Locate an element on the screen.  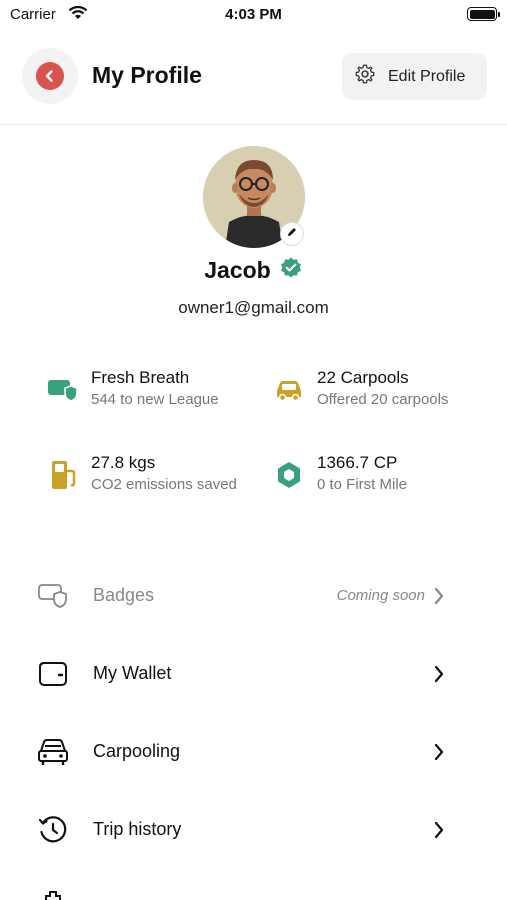
status-bar: Carrier 4:03 PM is located at coordinates (253, 15).